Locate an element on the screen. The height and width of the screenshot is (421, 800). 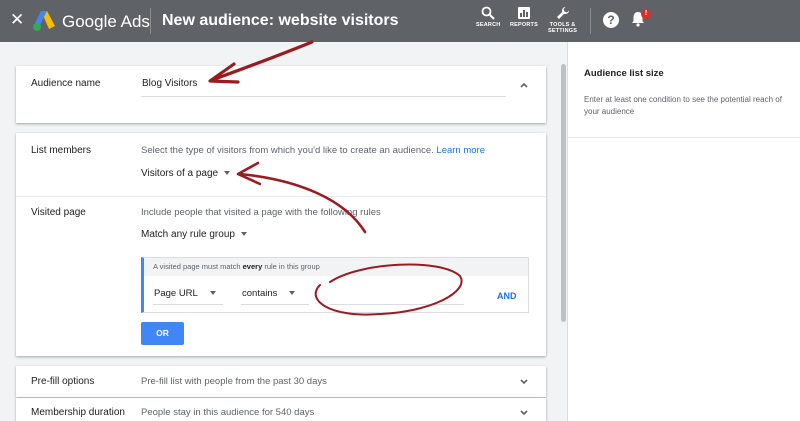
google-ads-logo is located at coordinates (44, 21).